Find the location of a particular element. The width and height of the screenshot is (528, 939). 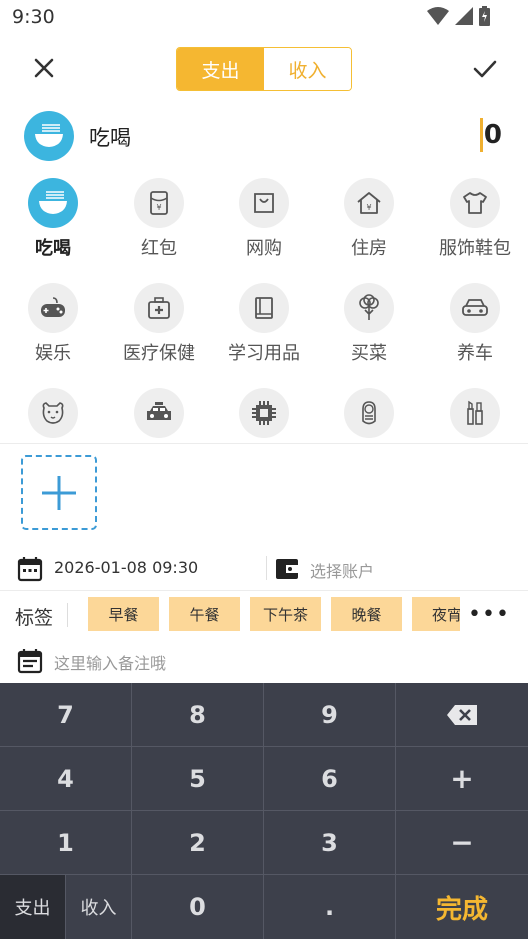

tag-chip: 晚餐 is located at coordinates (366, 614).